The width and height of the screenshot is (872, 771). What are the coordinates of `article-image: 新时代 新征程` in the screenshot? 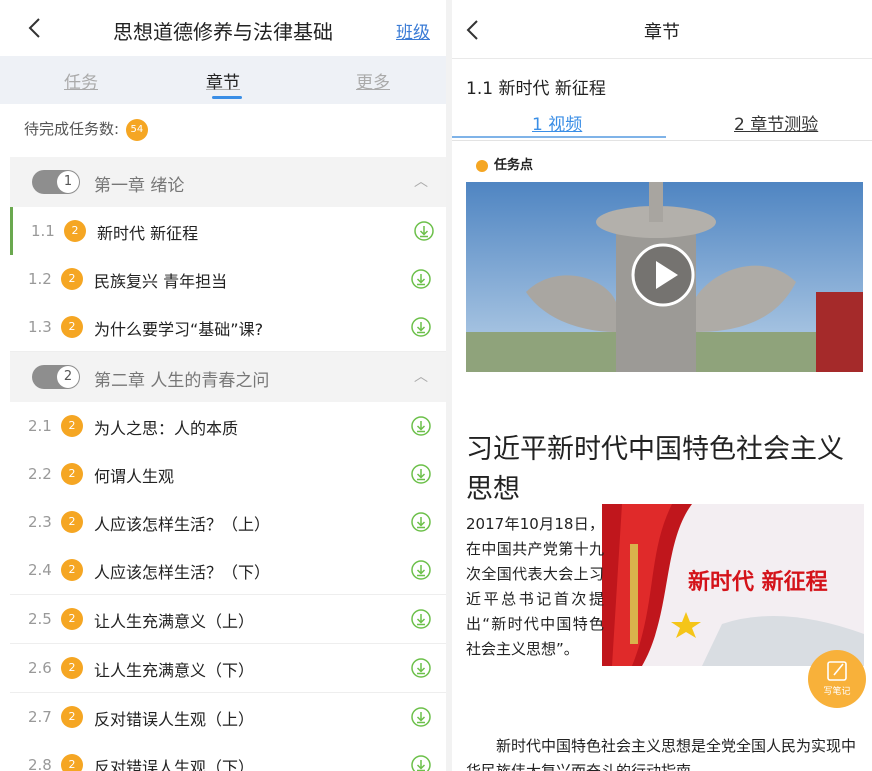 It's located at (733, 585).